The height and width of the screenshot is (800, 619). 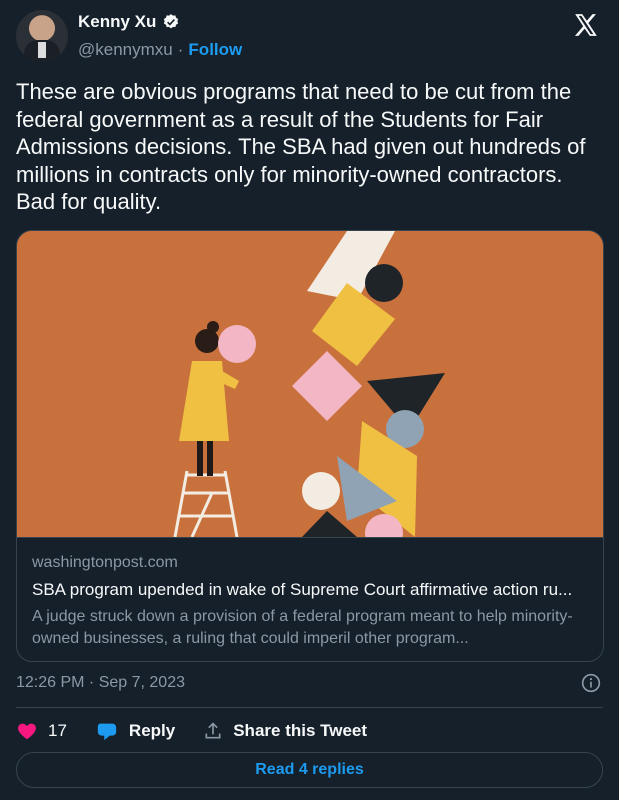 I want to click on share-icon, so click(x=213, y=730).